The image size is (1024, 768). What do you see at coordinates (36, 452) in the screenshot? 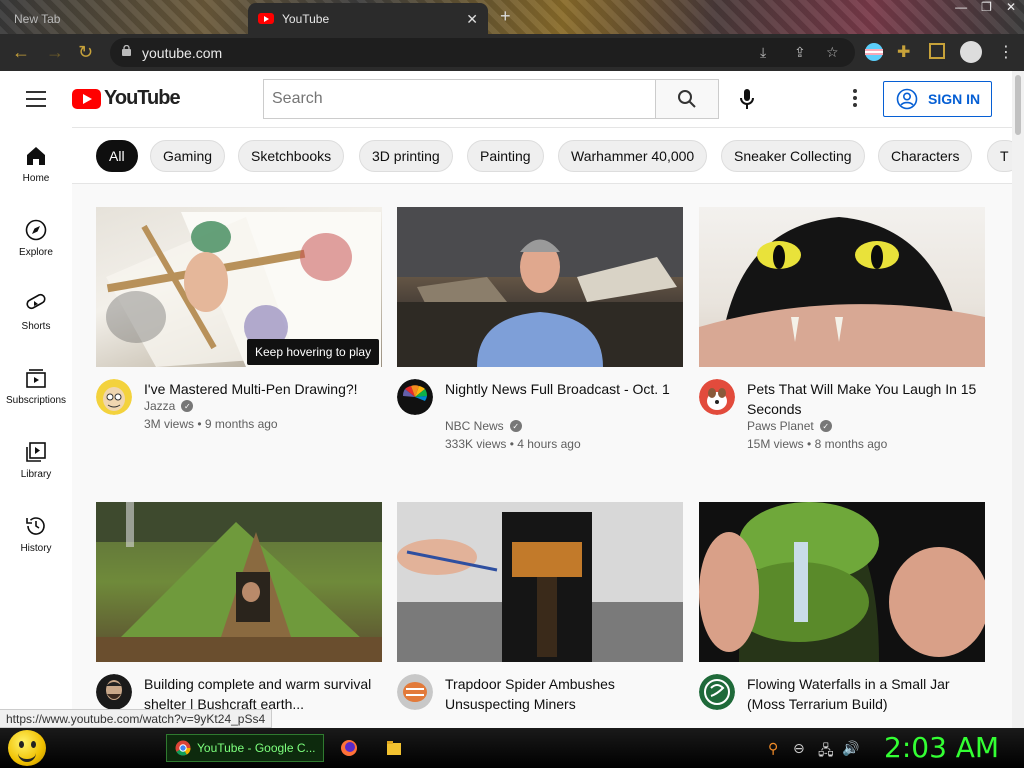
I see `library-icon` at bounding box center [36, 452].